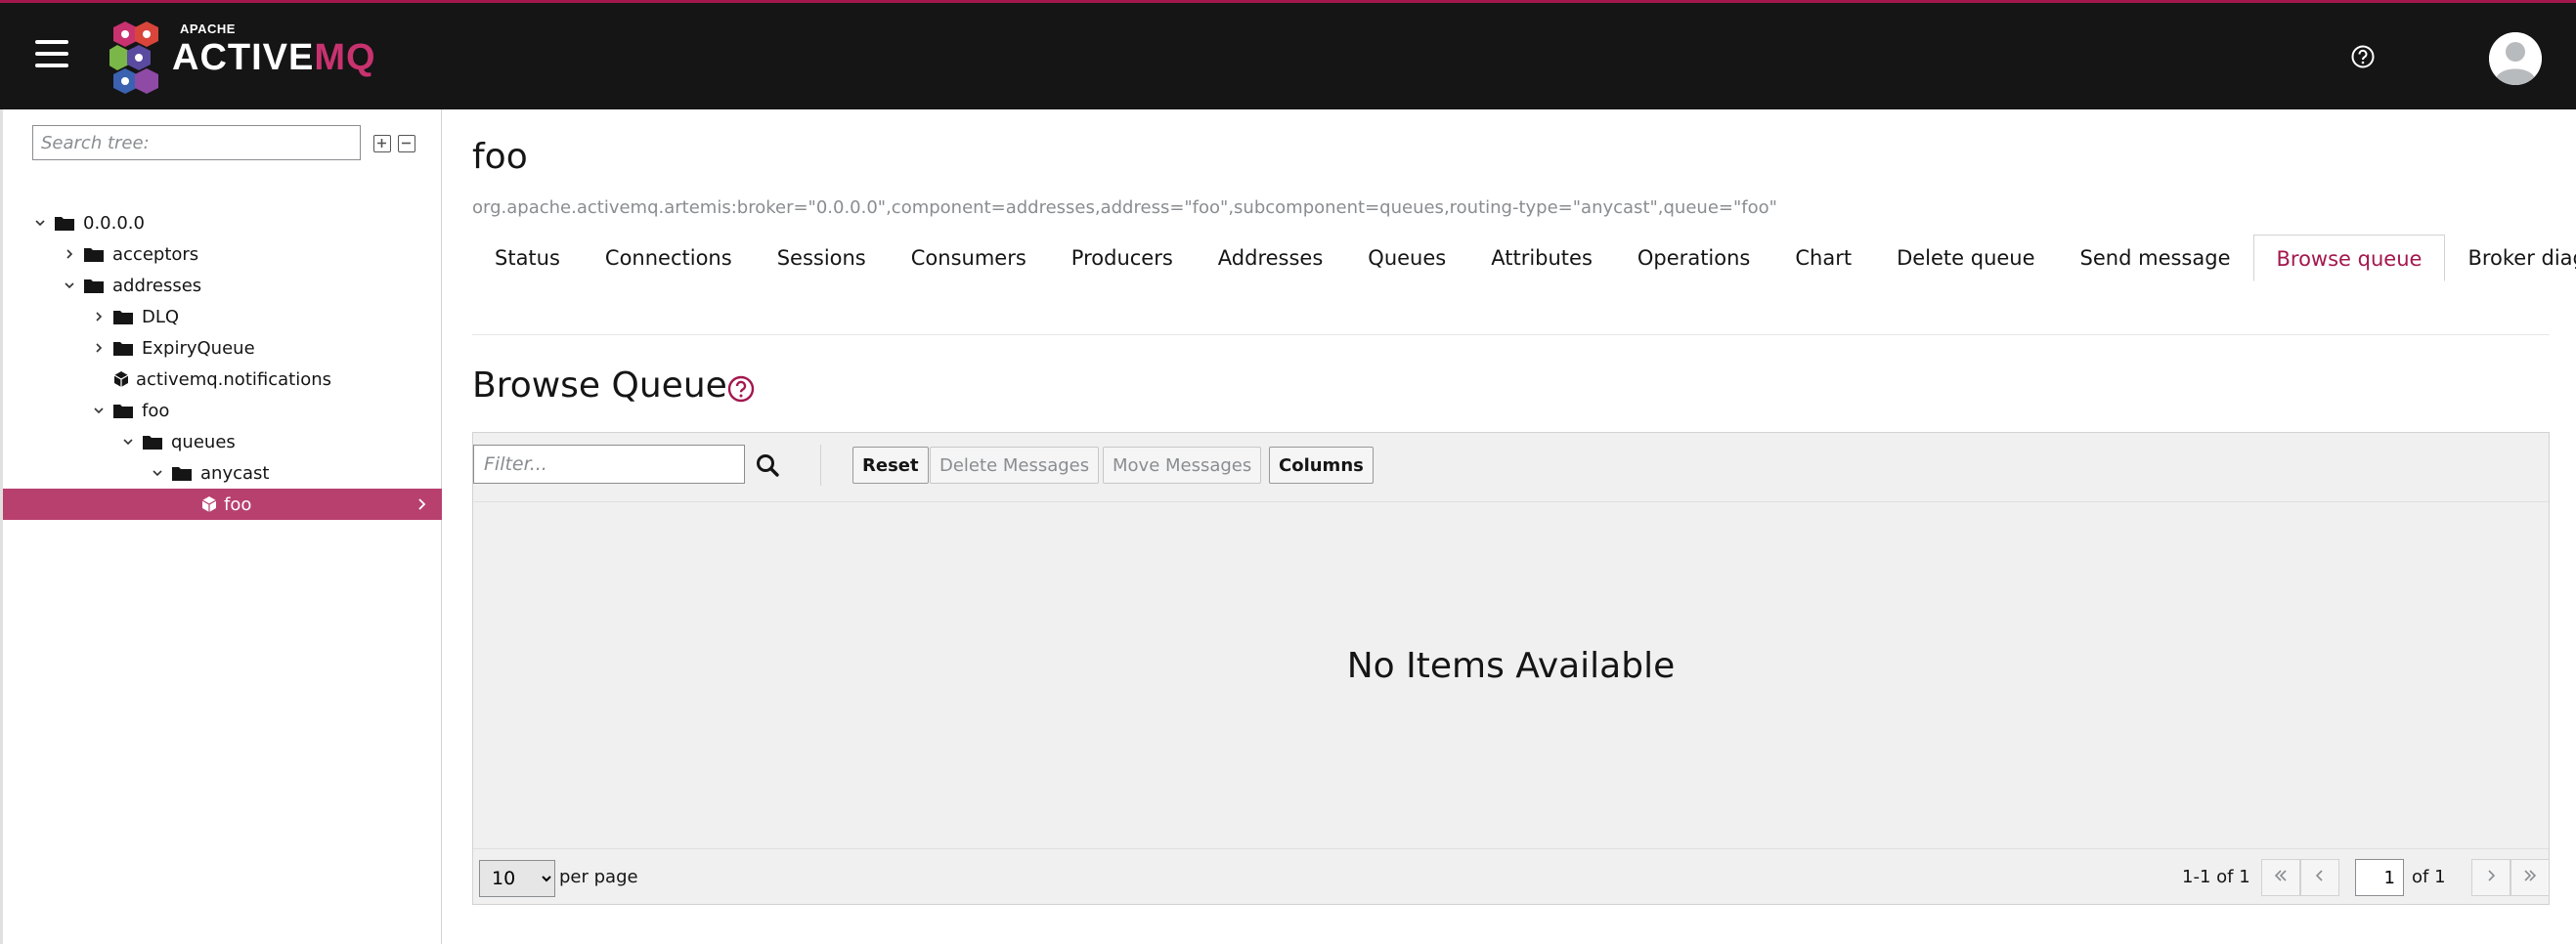  I want to click on filter-input, so click(609, 464).